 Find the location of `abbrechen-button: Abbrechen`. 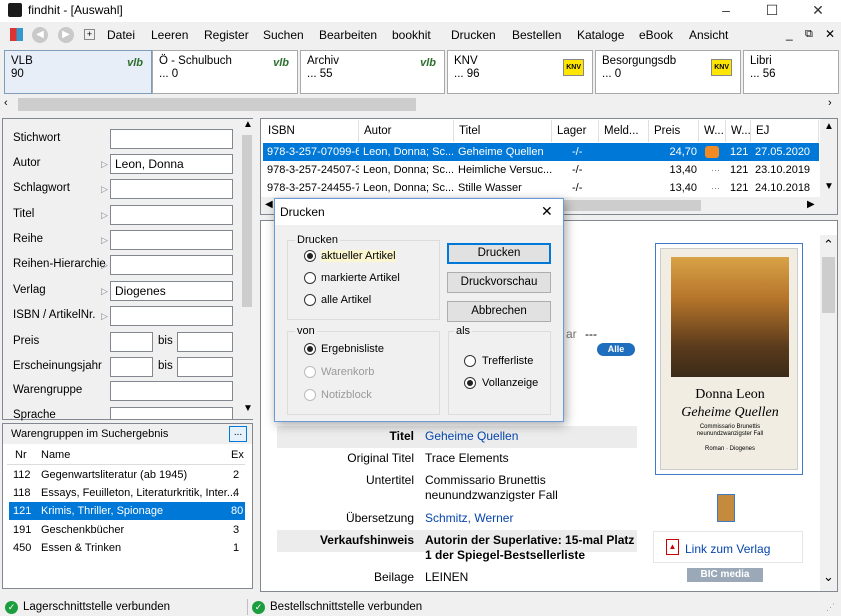

abbrechen-button: Abbrechen is located at coordinates (499, 311).